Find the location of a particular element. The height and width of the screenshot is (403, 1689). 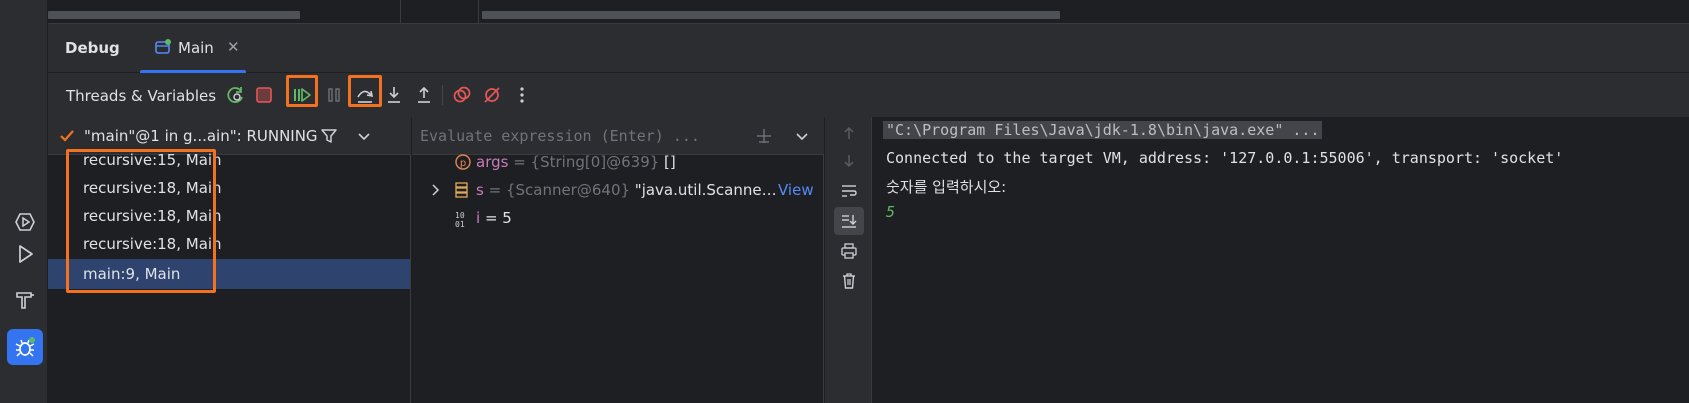

horizontal-scrollbar-left is located at coordinates (174, 15).